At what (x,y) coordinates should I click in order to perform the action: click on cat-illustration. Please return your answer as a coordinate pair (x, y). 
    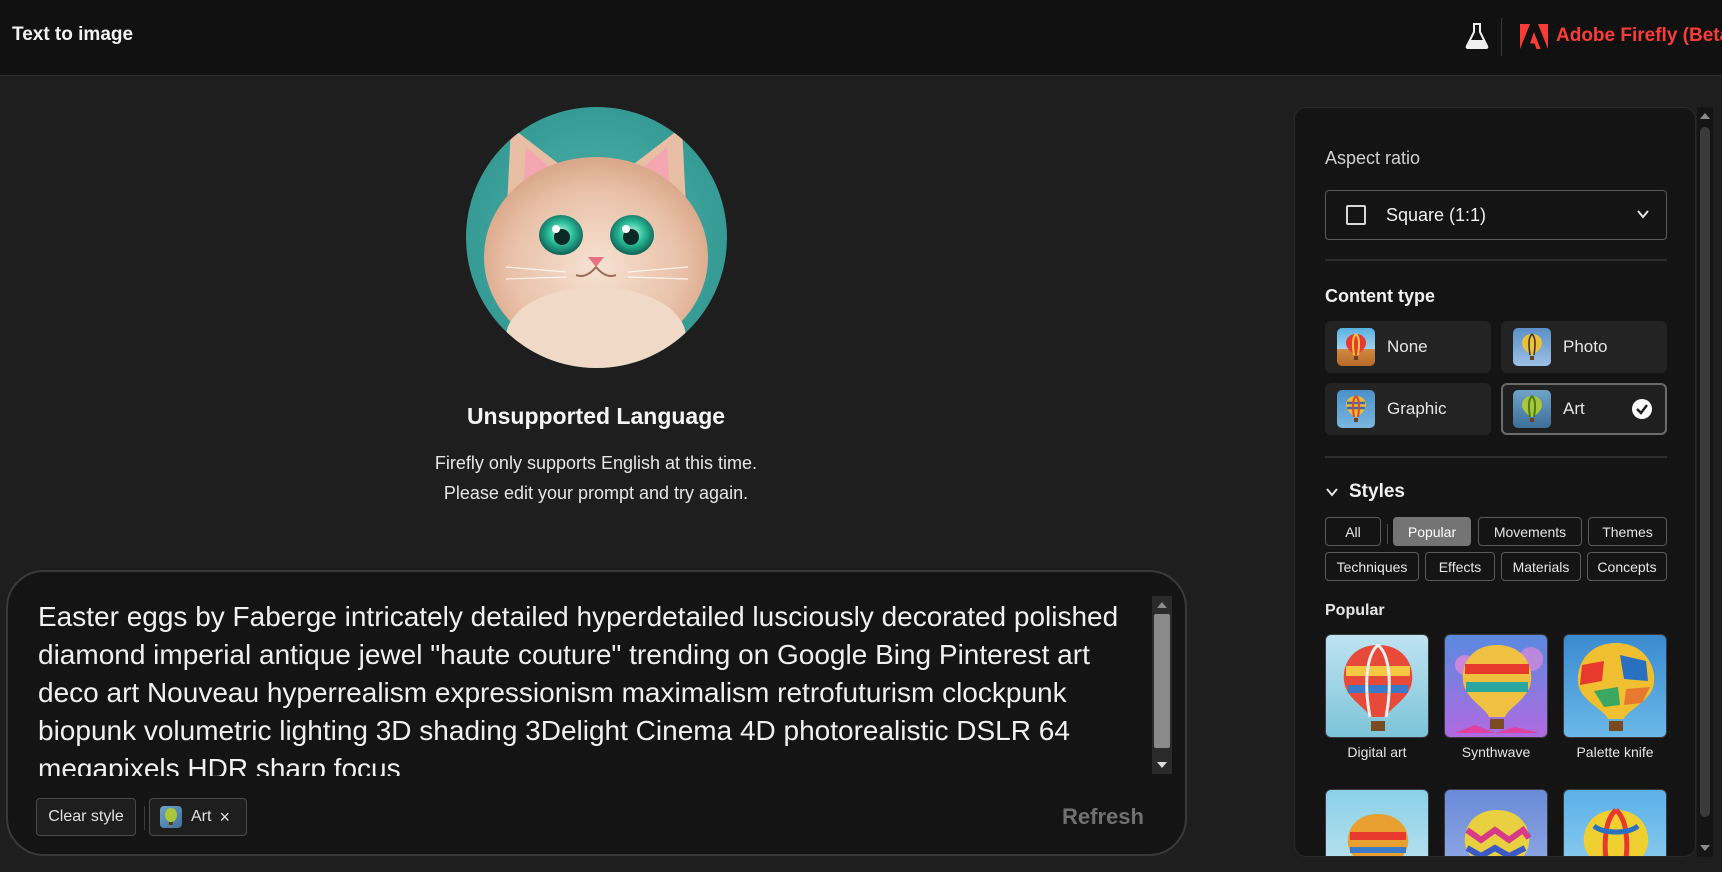
    Looking at the image, I should click on (596, 247).